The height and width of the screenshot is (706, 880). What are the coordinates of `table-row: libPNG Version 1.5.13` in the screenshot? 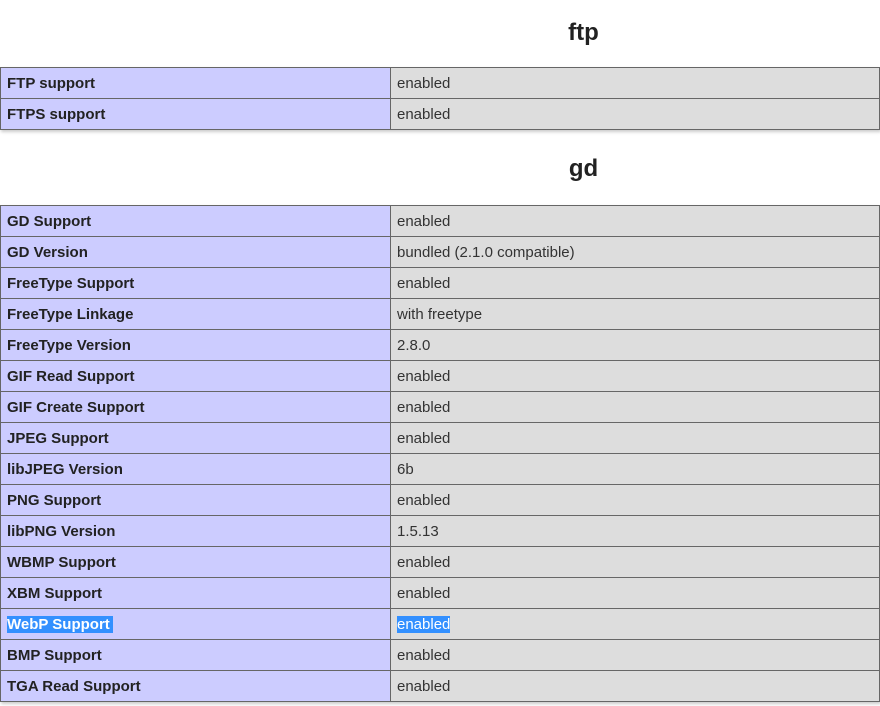 It's located at (440, 531).